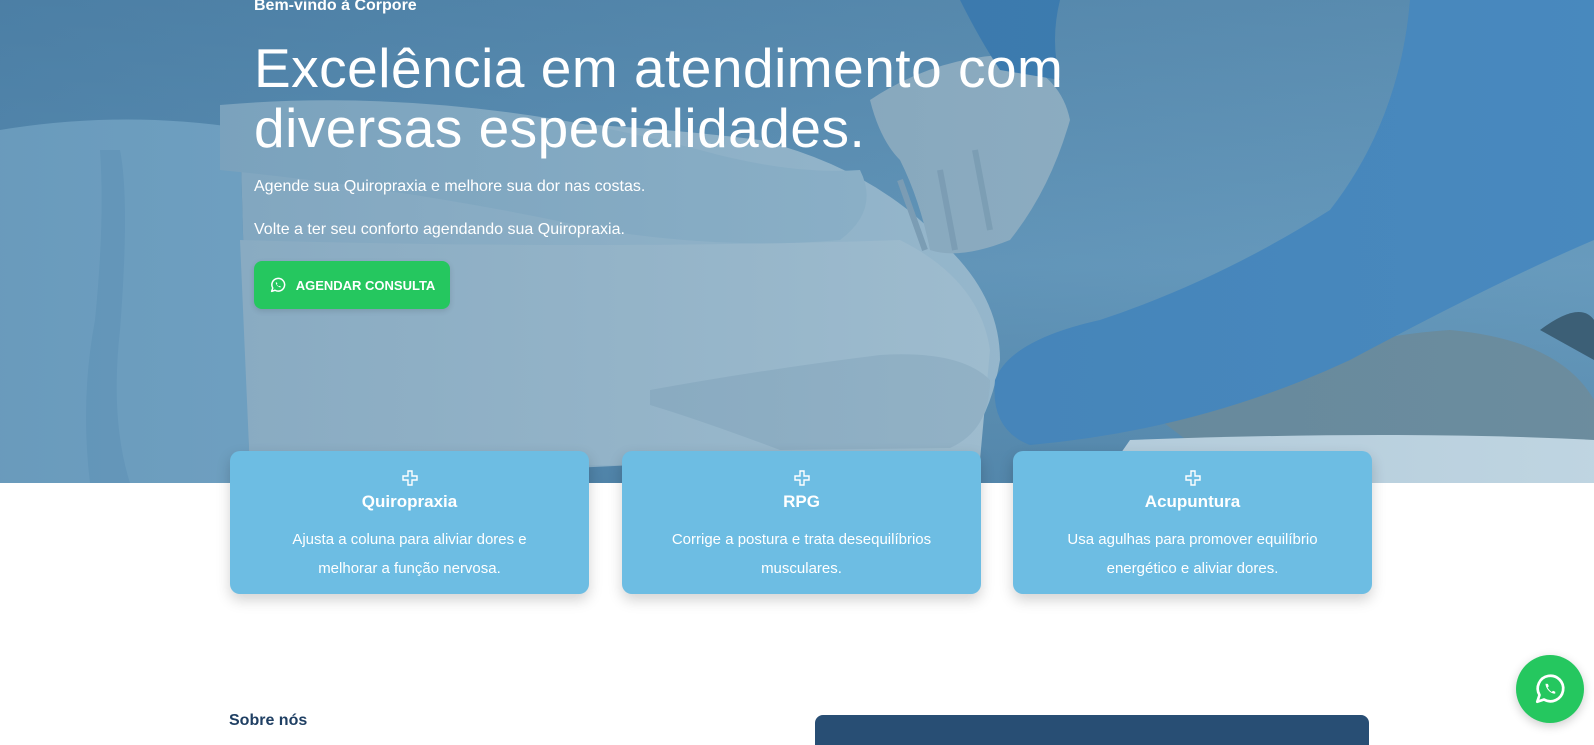  Describe the element at coordinates (365, 285) in the screenshot. I see `schedule-appointment-label: AGENDAR CONSULTA` at that location.